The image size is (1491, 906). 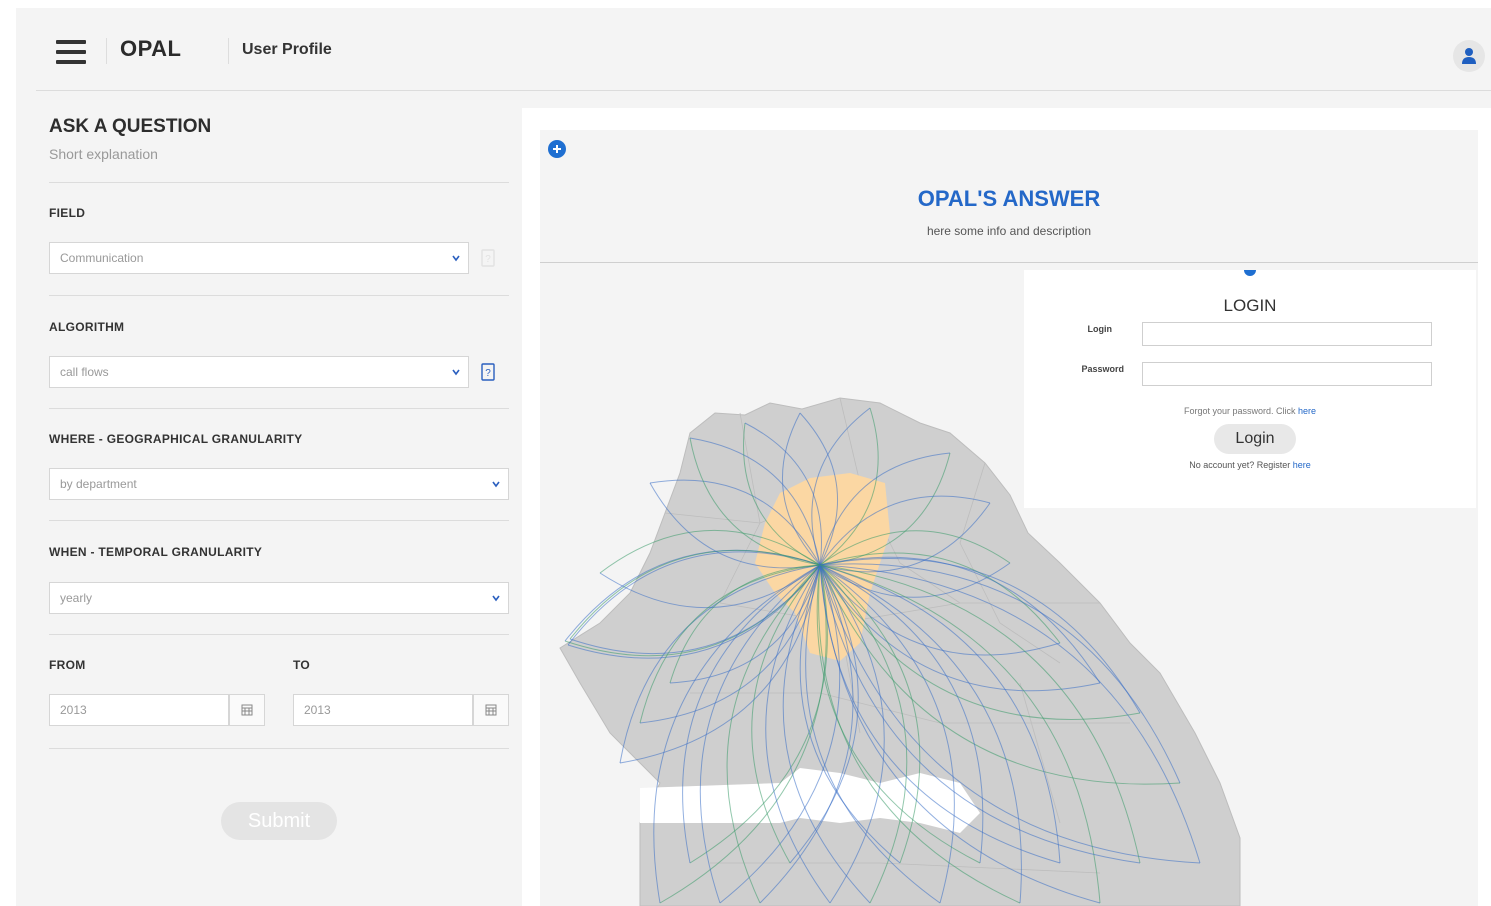 I want to click on login-field-label: Login, so click(x=1100, y=329).